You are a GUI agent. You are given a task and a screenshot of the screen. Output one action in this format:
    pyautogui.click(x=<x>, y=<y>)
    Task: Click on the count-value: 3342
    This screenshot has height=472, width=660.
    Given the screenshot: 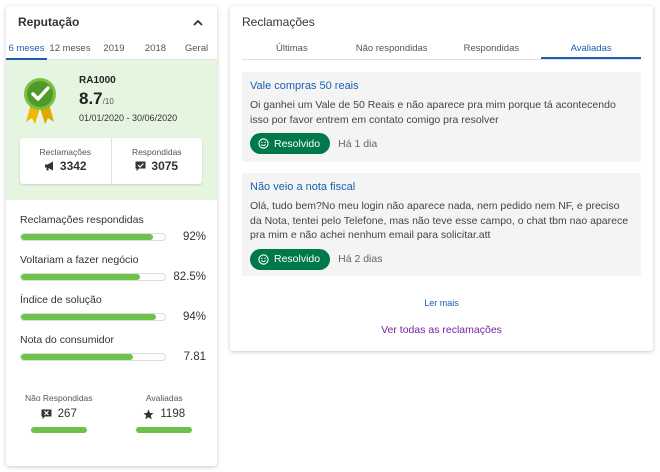 What is the action you would take?
    pyautogui.click(x=73, y=166)
    